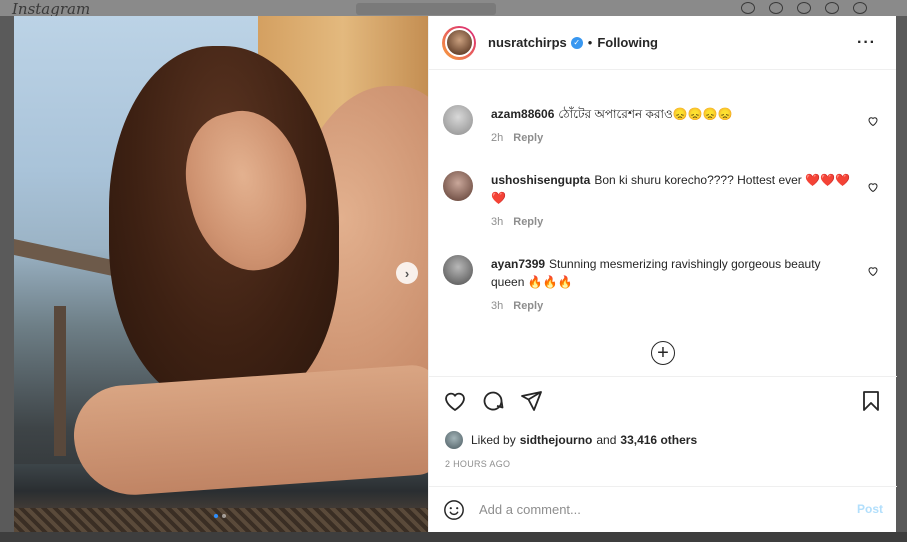 The height and width of the screenshot is (542, 907). Describe the element at coordinates (832, 8) in the screenshot. I see `explore-icon` at that location.